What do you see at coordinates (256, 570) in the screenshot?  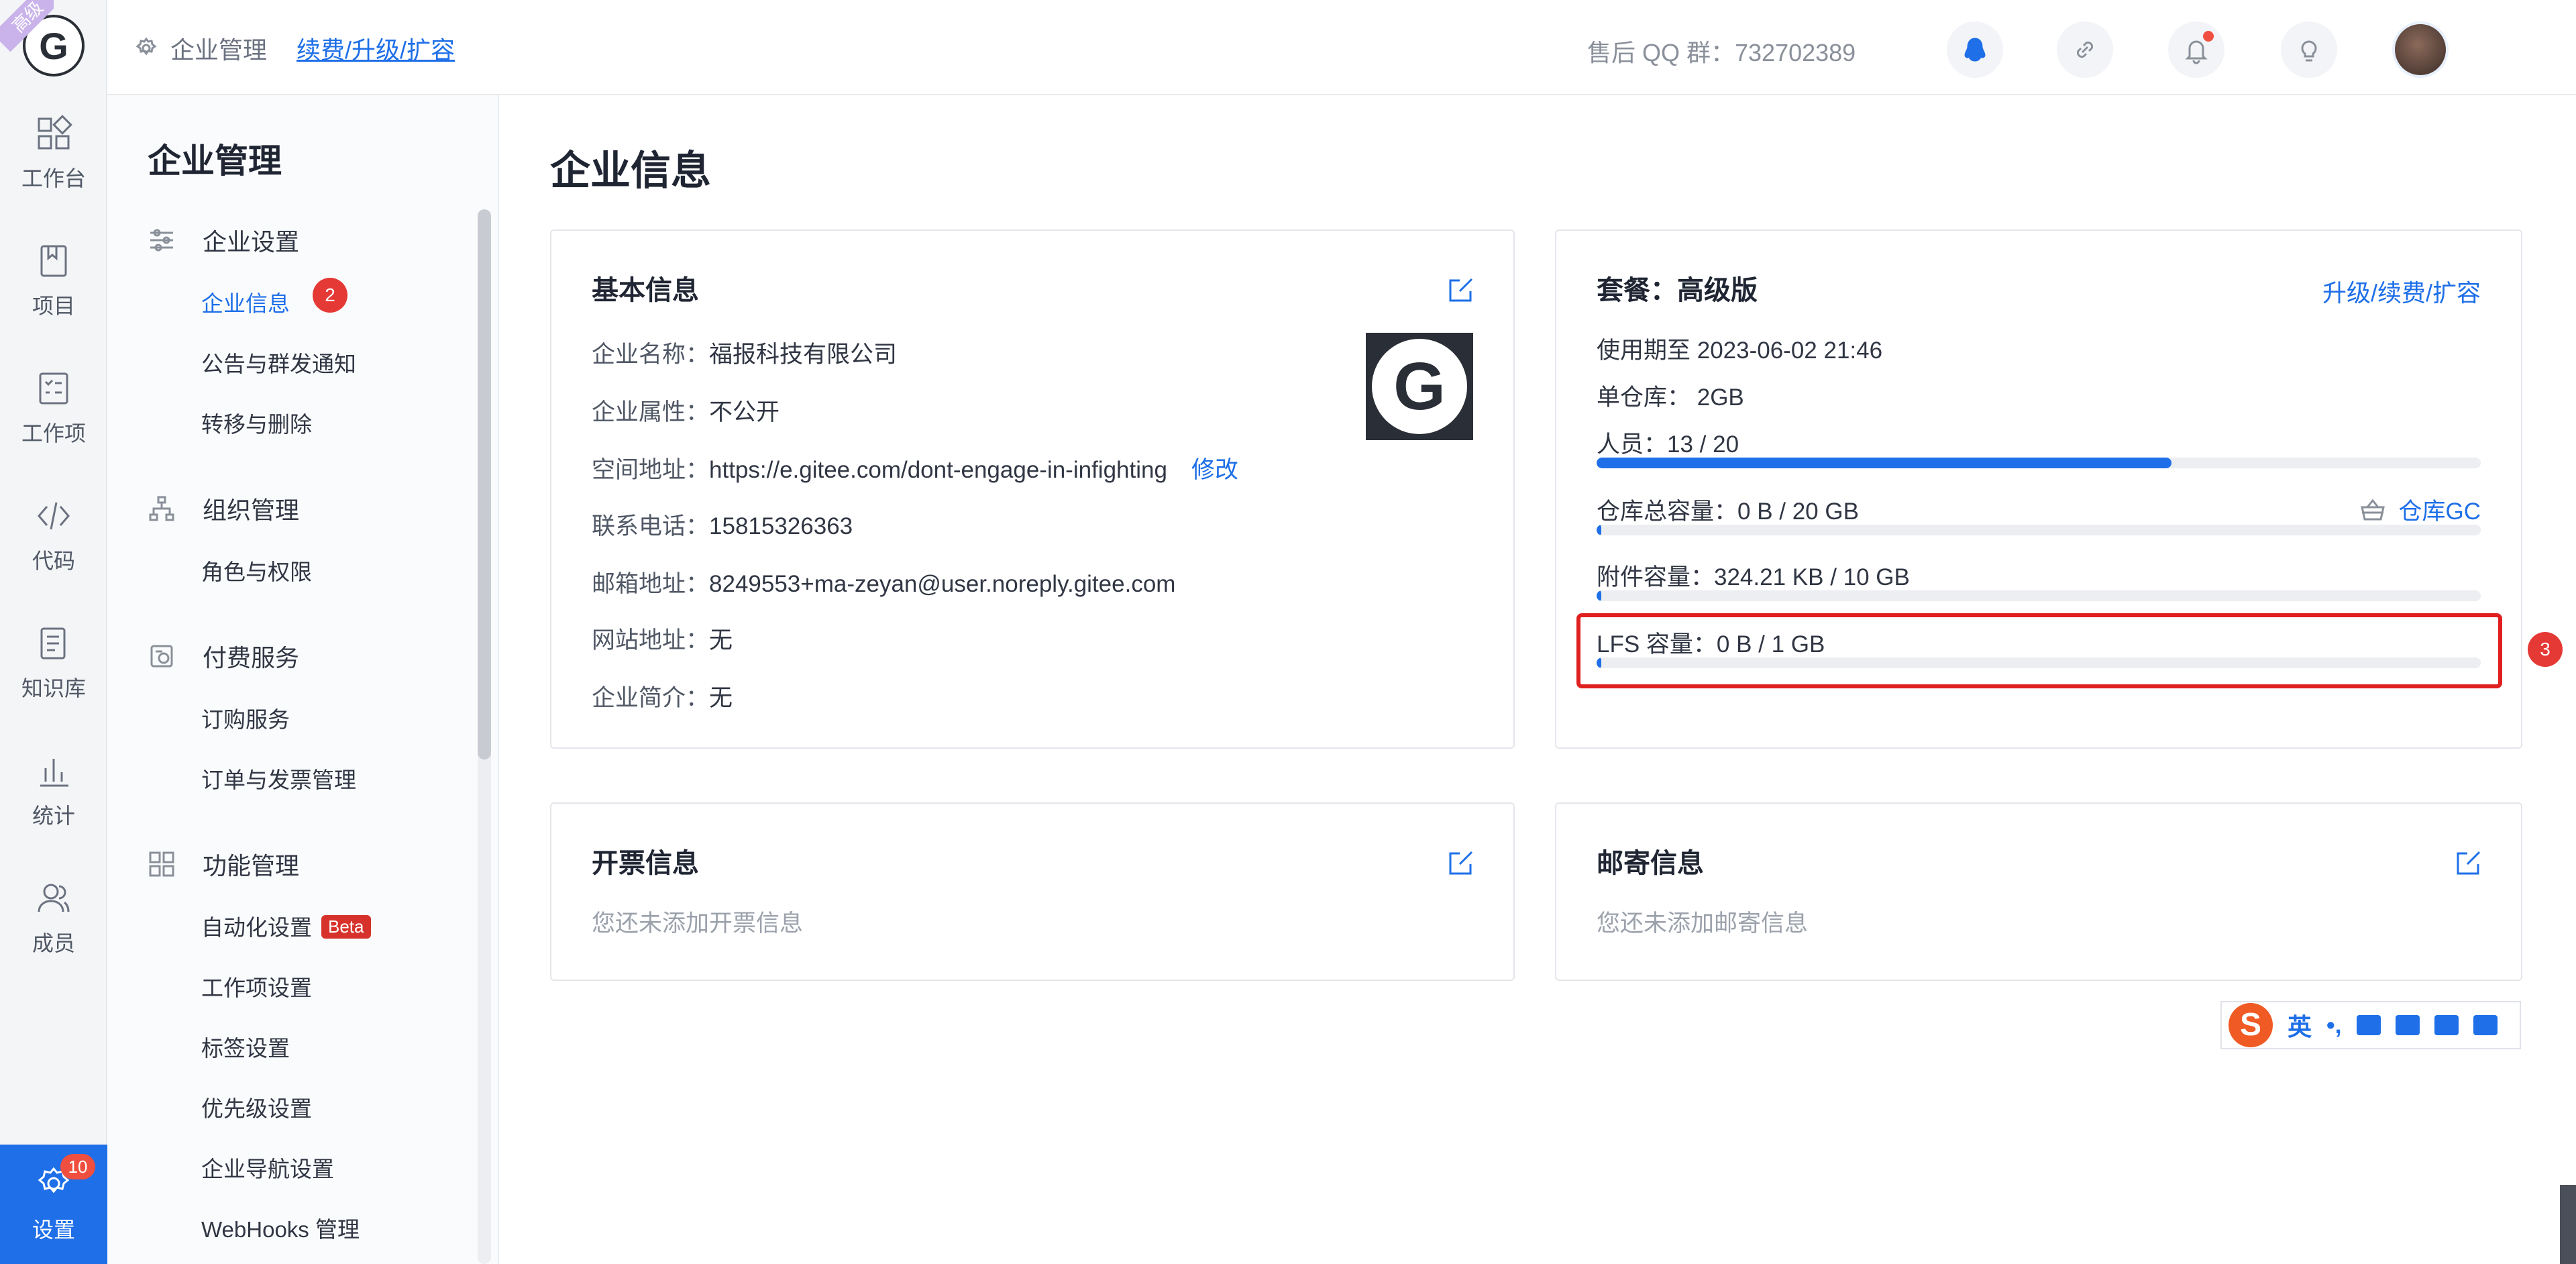 I see `sidebar-item-roles: 角色与权限` at bounding box center [256, 570].